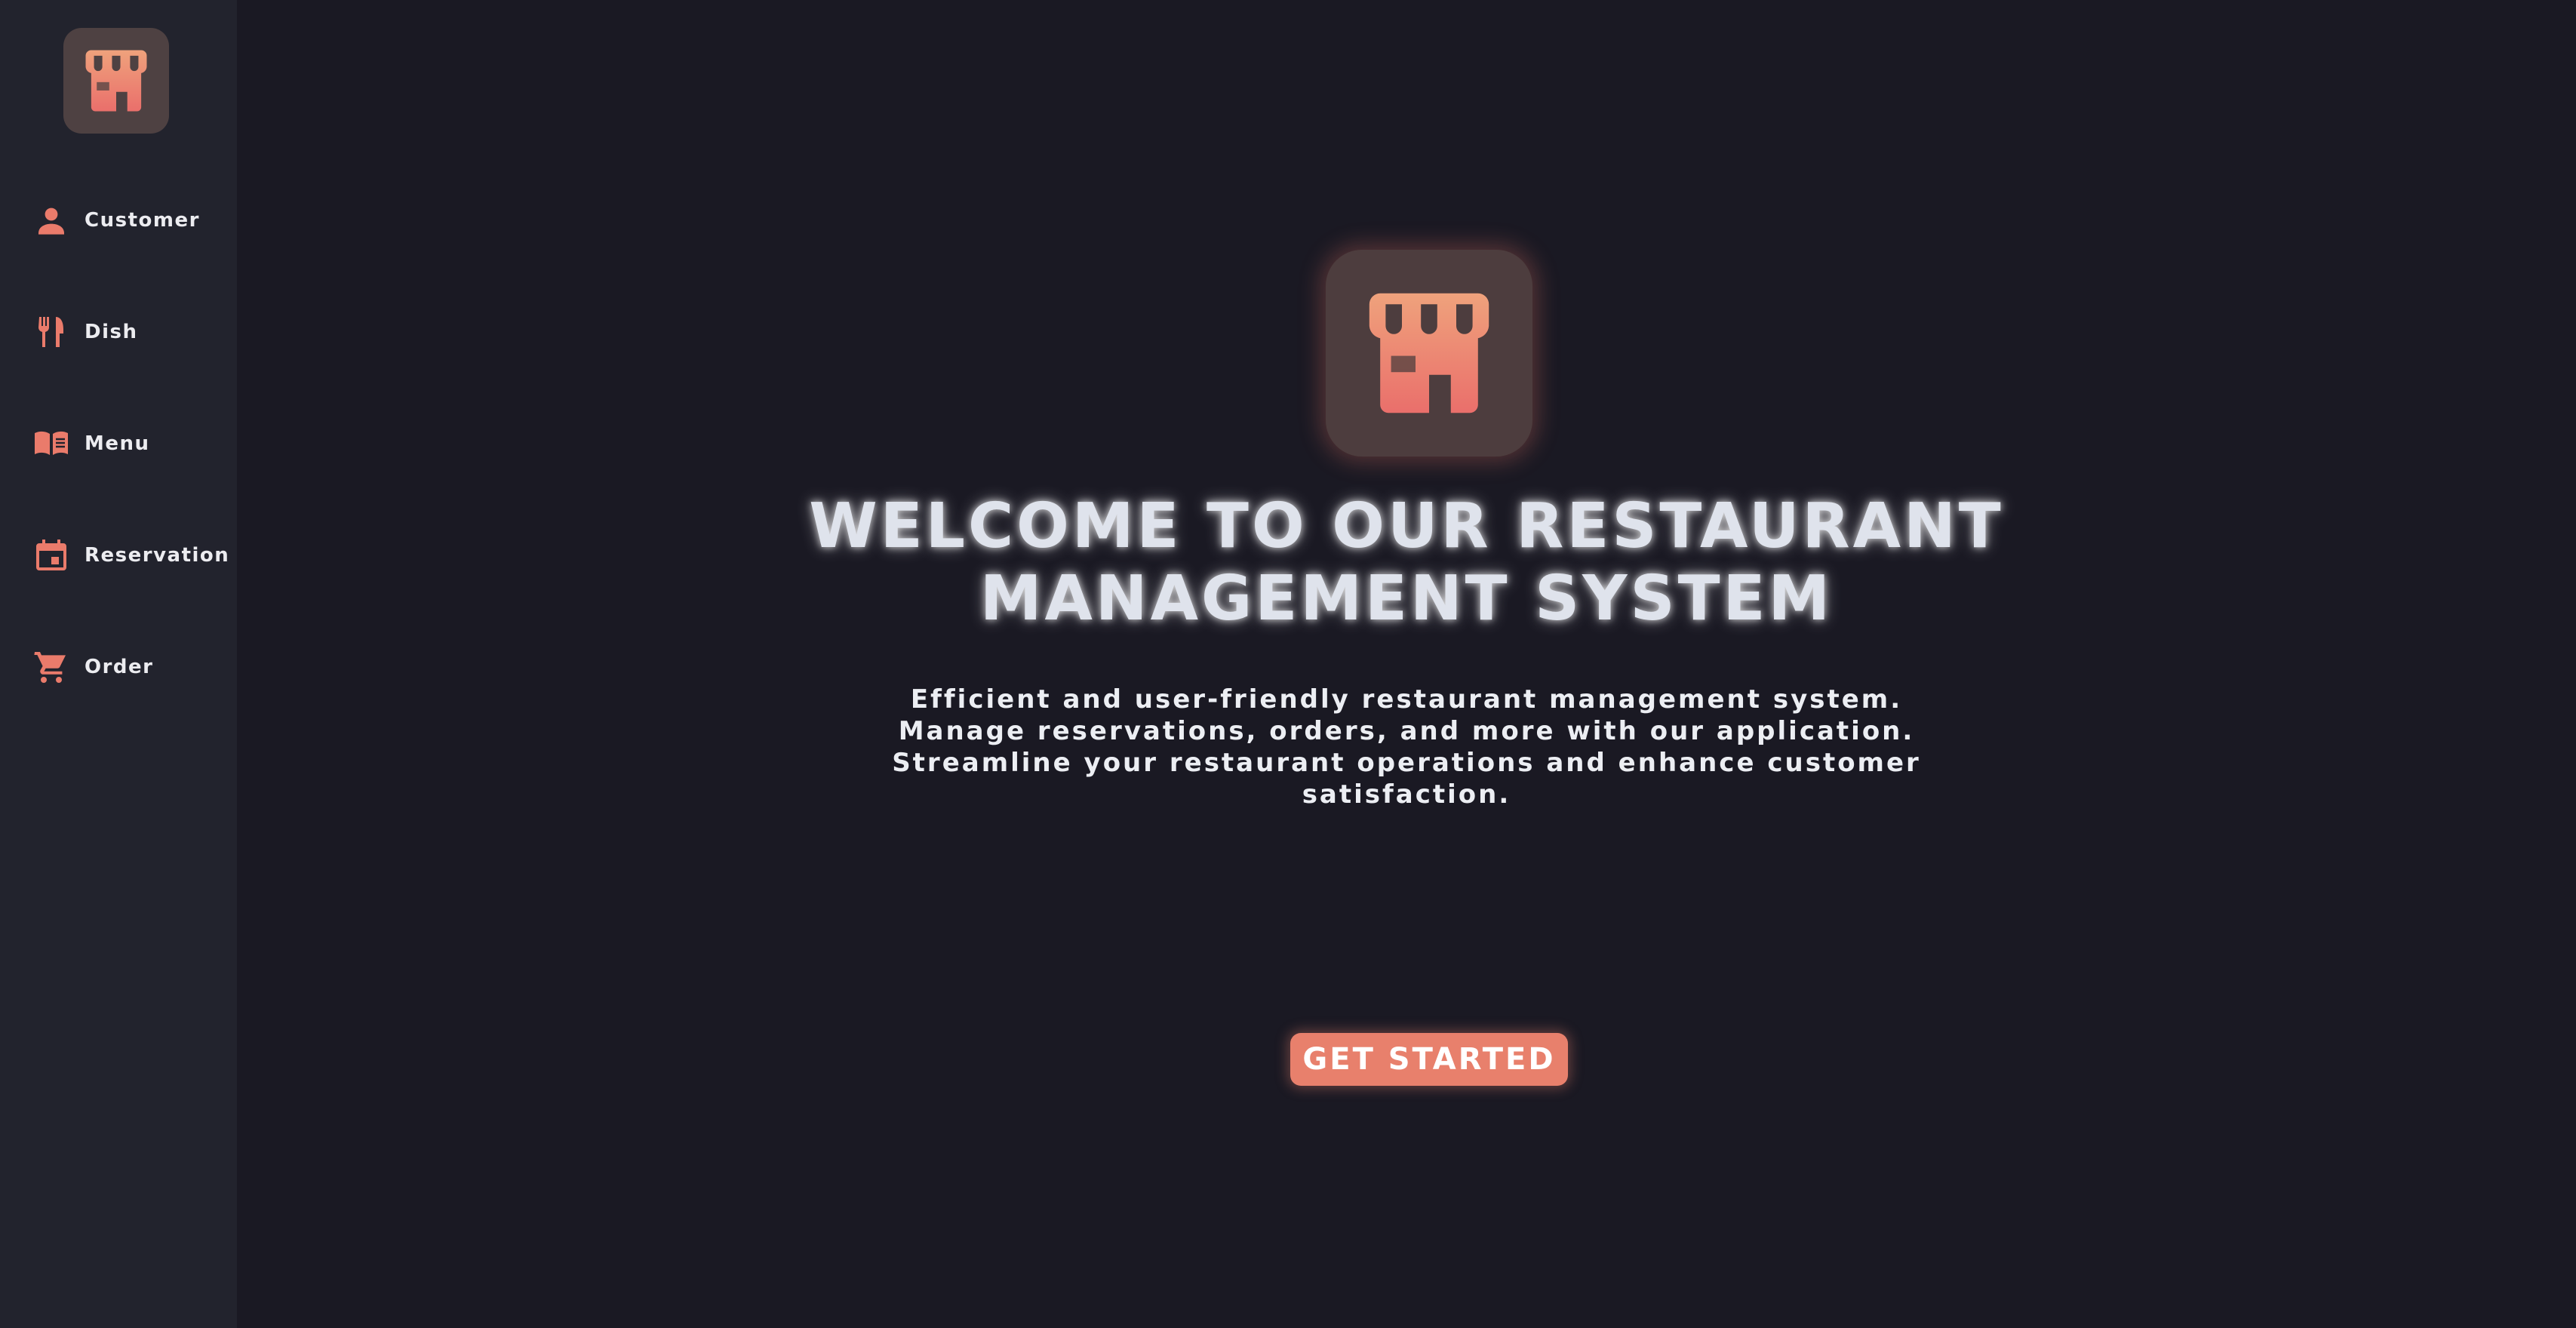 The width and height of the screenshot is (2576, 1328). What do you see at coordinates (142, 220) in the screenshot?
I see `sidebar-item-label: Customer` at bounding box center [142, 220].